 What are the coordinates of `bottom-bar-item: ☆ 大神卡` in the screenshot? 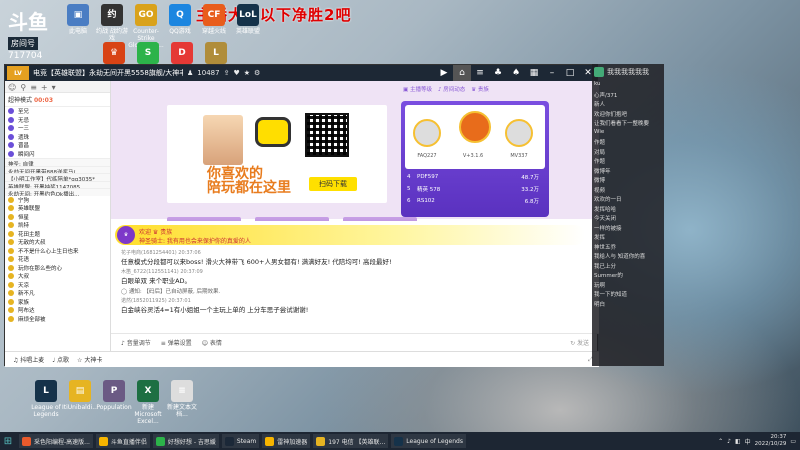 It's located at (89, 359).